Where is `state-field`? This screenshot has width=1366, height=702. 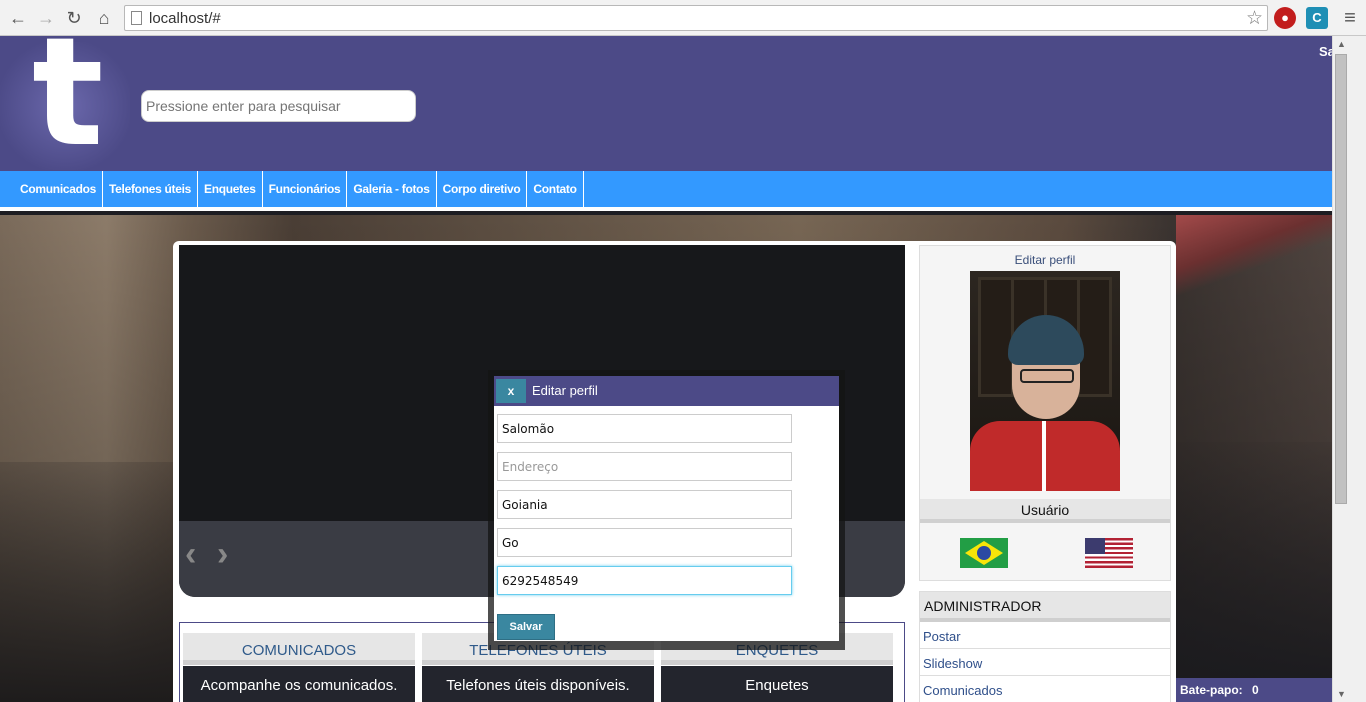 state-field is located at coordinates (644, 542).